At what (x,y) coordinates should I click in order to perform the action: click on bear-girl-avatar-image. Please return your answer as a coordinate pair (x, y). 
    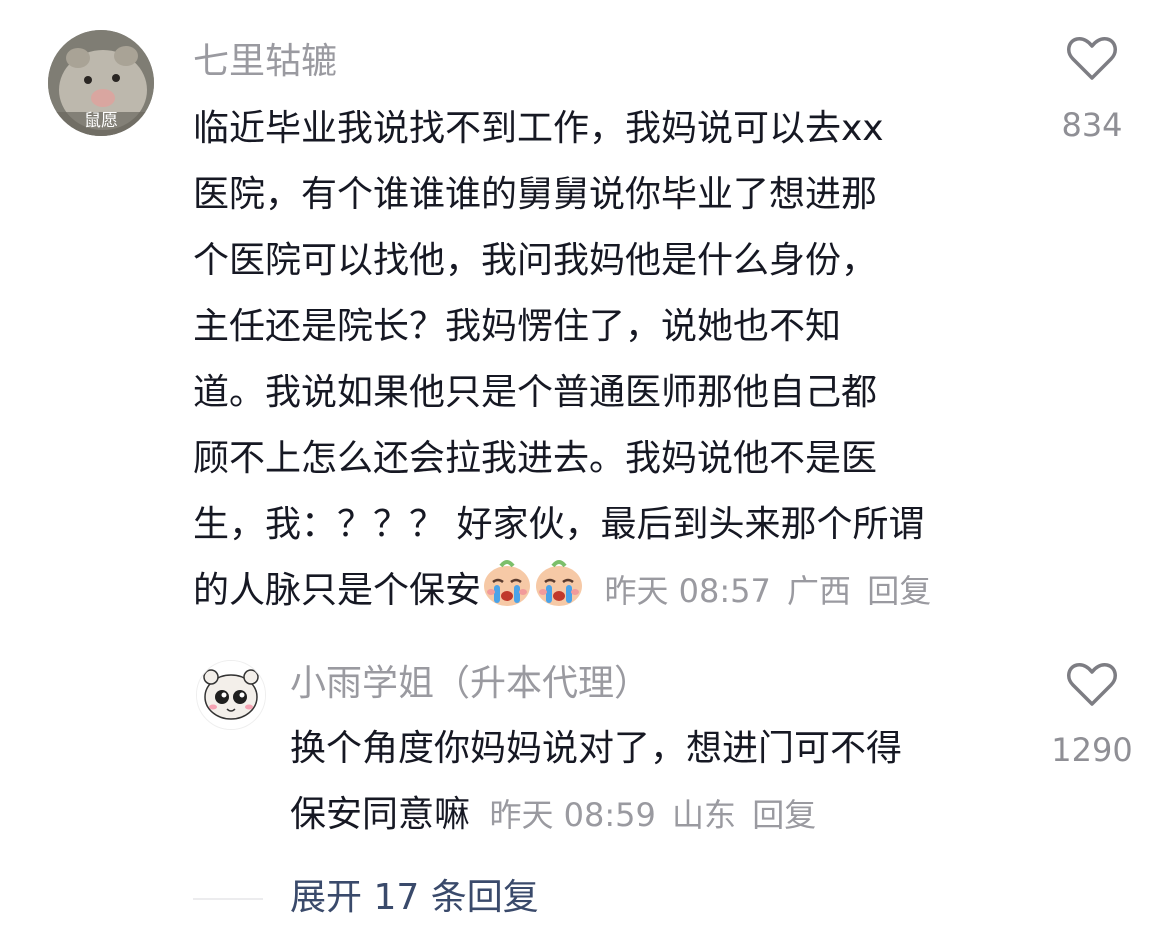
    Looking at the image, I should click on (231, 695).